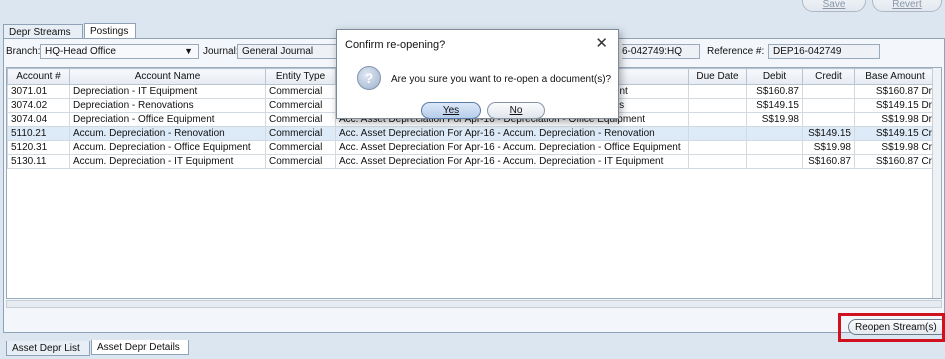 This screenshot has width=945, height=359. Describe the element at coordinates (38, 147) in the screenshot. I see `cell-account-number: 5120.31` at that location.